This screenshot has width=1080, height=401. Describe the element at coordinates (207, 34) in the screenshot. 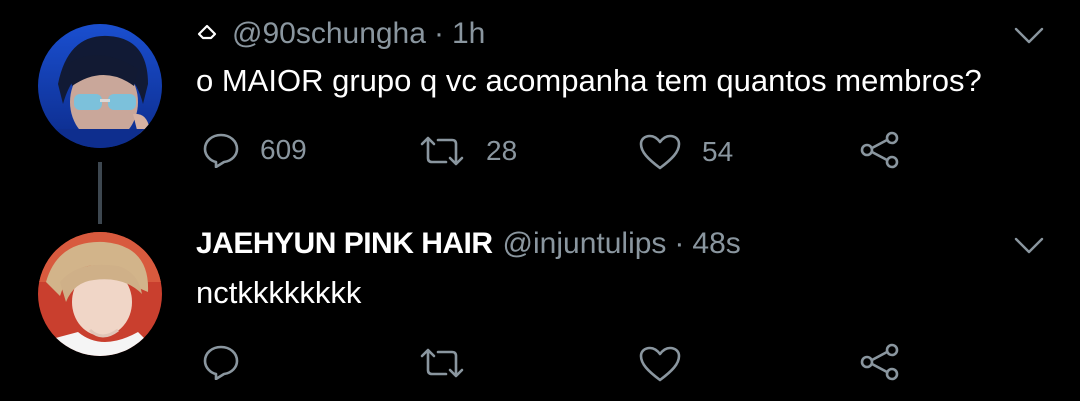

I see `home-outline-icon` at that location.